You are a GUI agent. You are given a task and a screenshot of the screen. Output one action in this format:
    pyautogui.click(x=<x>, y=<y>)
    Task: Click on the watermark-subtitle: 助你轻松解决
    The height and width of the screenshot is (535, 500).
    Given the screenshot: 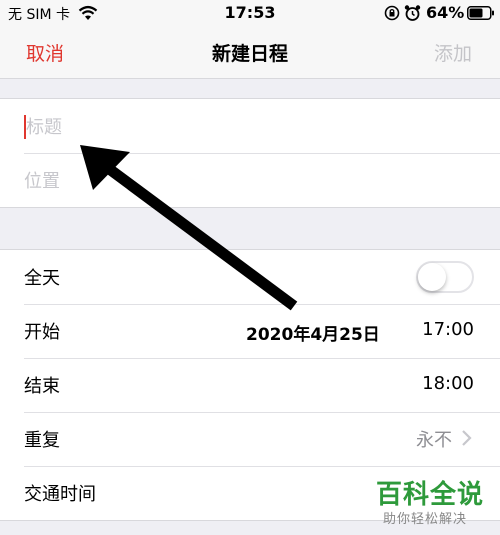 What is the action you would take?
    pyautogui.click(x=425, y=519)
    